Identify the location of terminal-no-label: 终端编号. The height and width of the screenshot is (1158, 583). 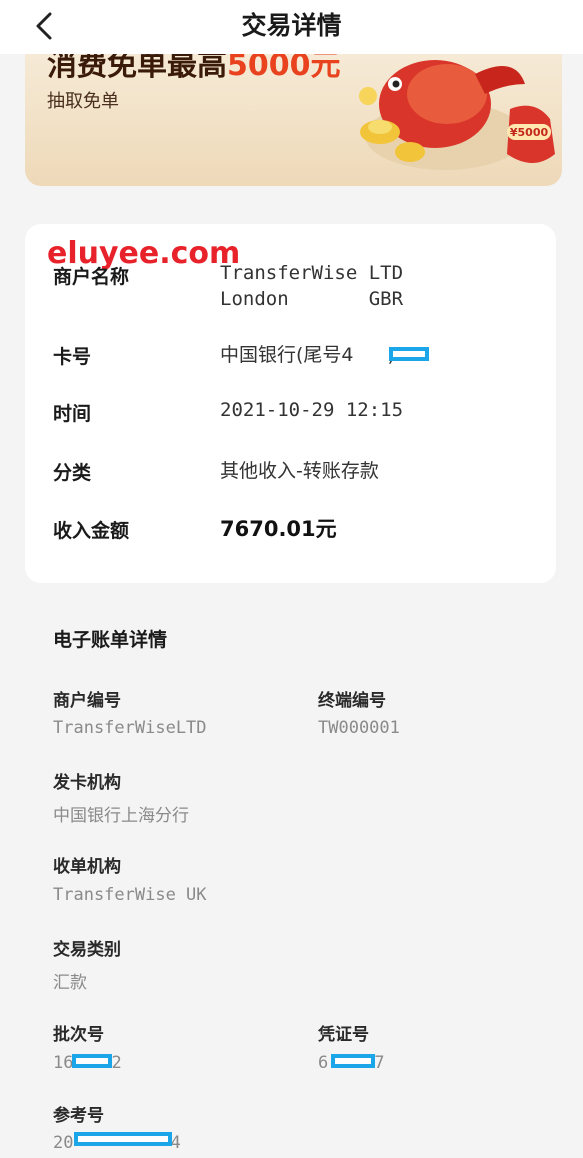
(352, 701).